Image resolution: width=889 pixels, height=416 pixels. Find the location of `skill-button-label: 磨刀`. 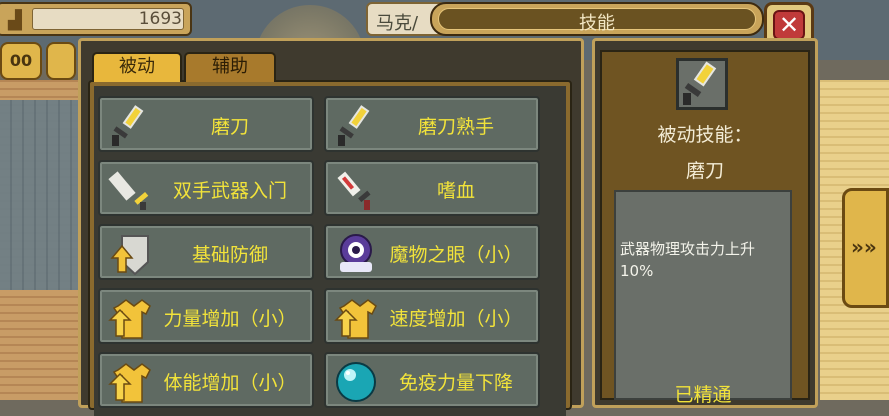

skill-button-label: 磨刀 is located at coordinates (229, 127).